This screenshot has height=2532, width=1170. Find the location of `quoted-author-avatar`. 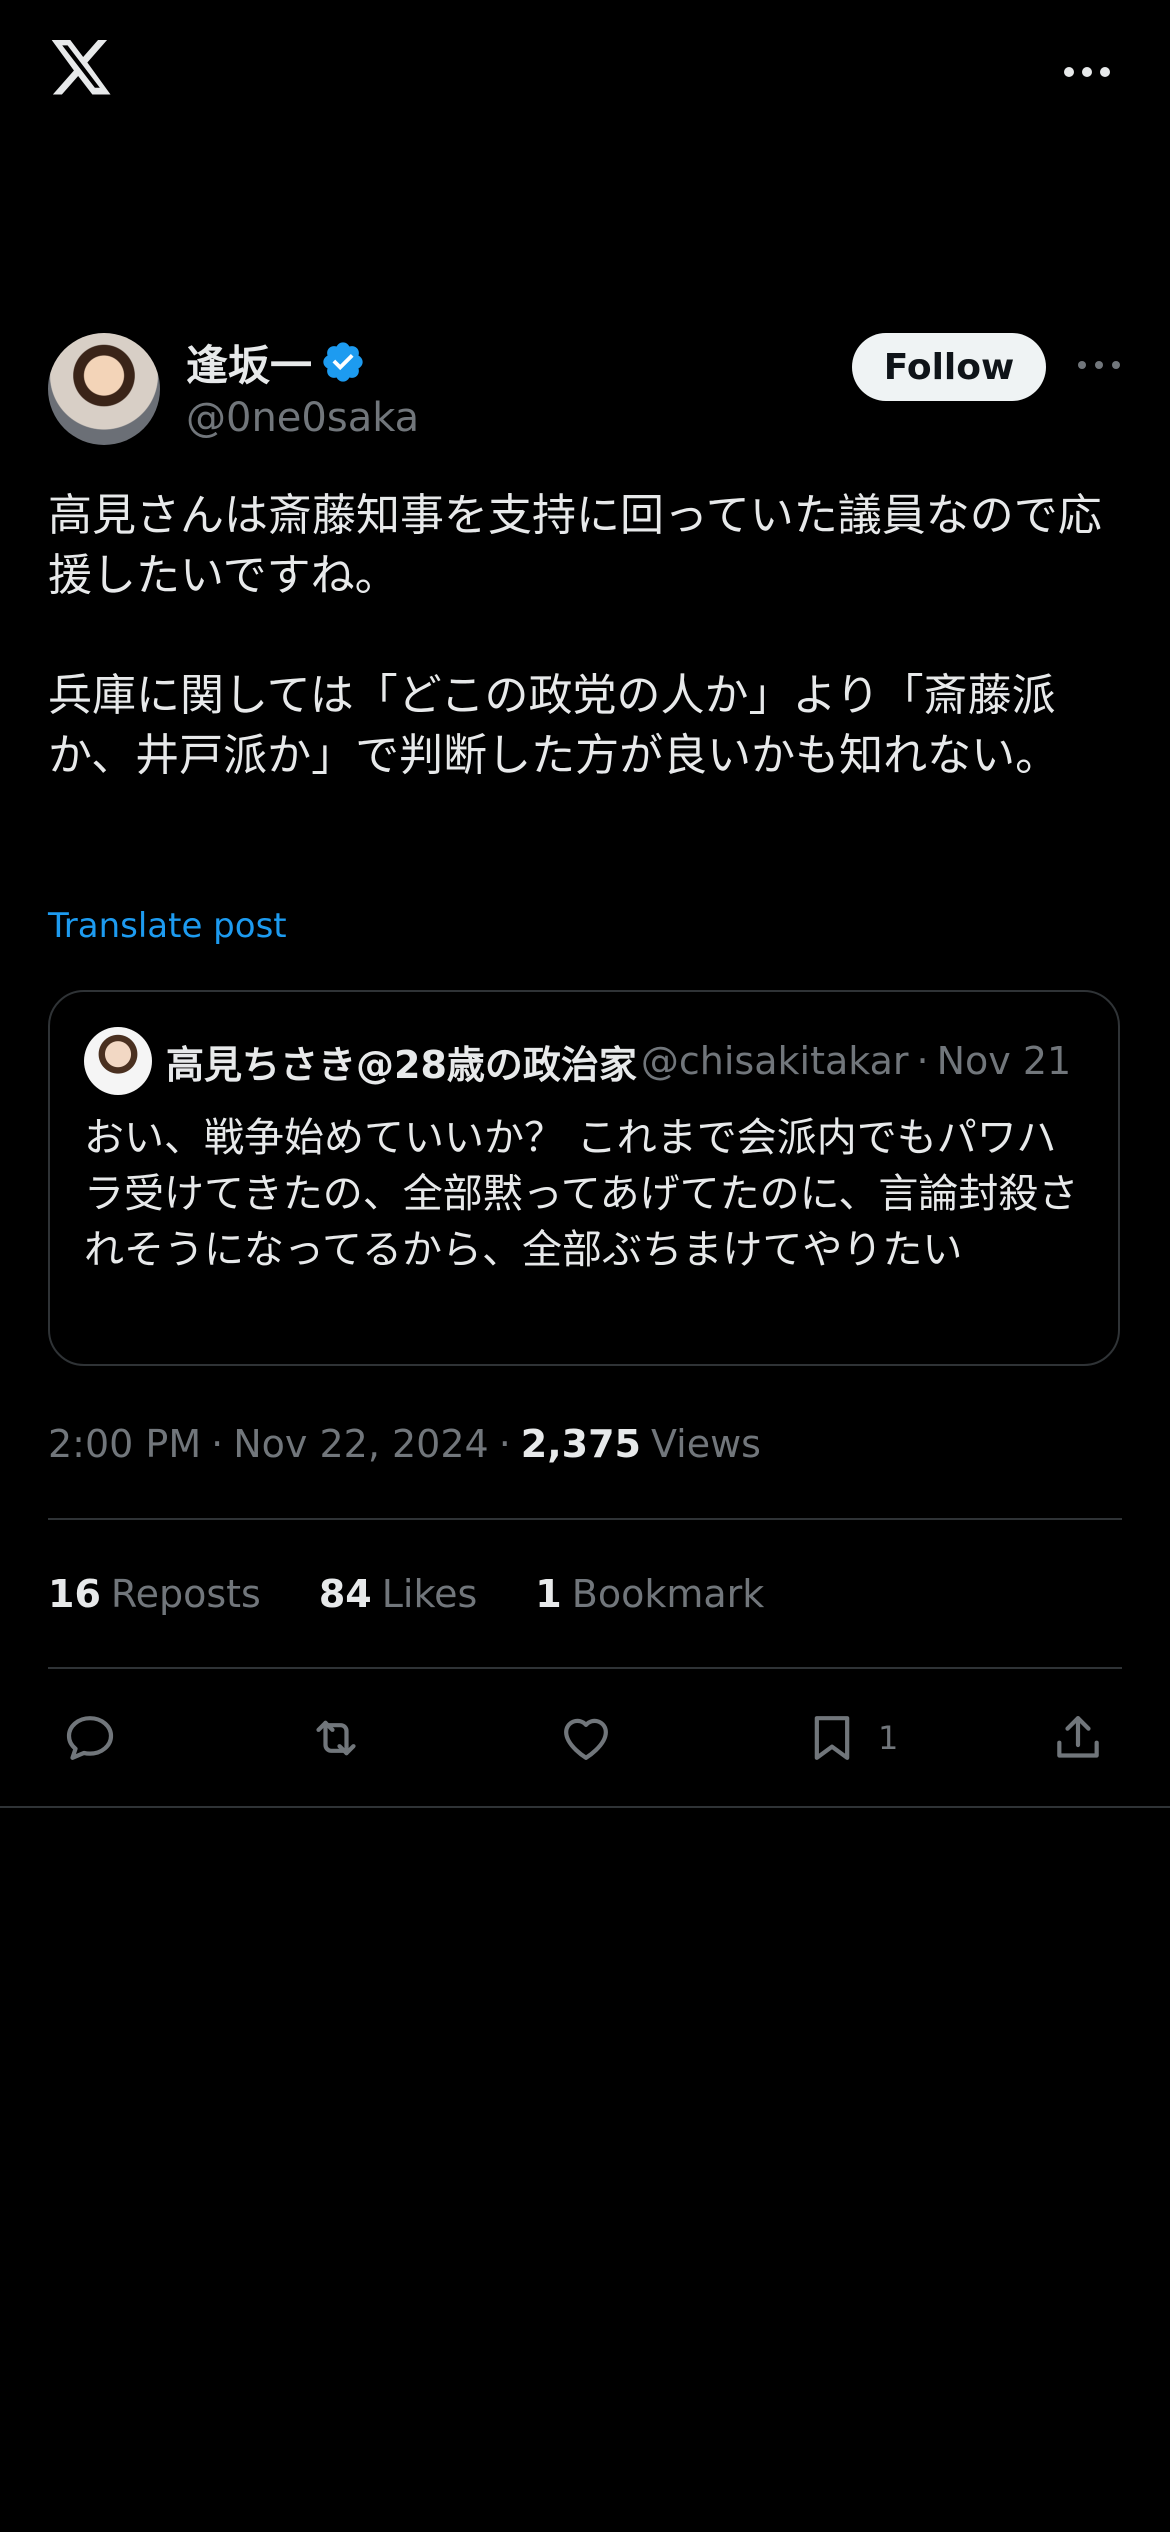

quoted-author-avatar is located at coordinates (118, 1061).